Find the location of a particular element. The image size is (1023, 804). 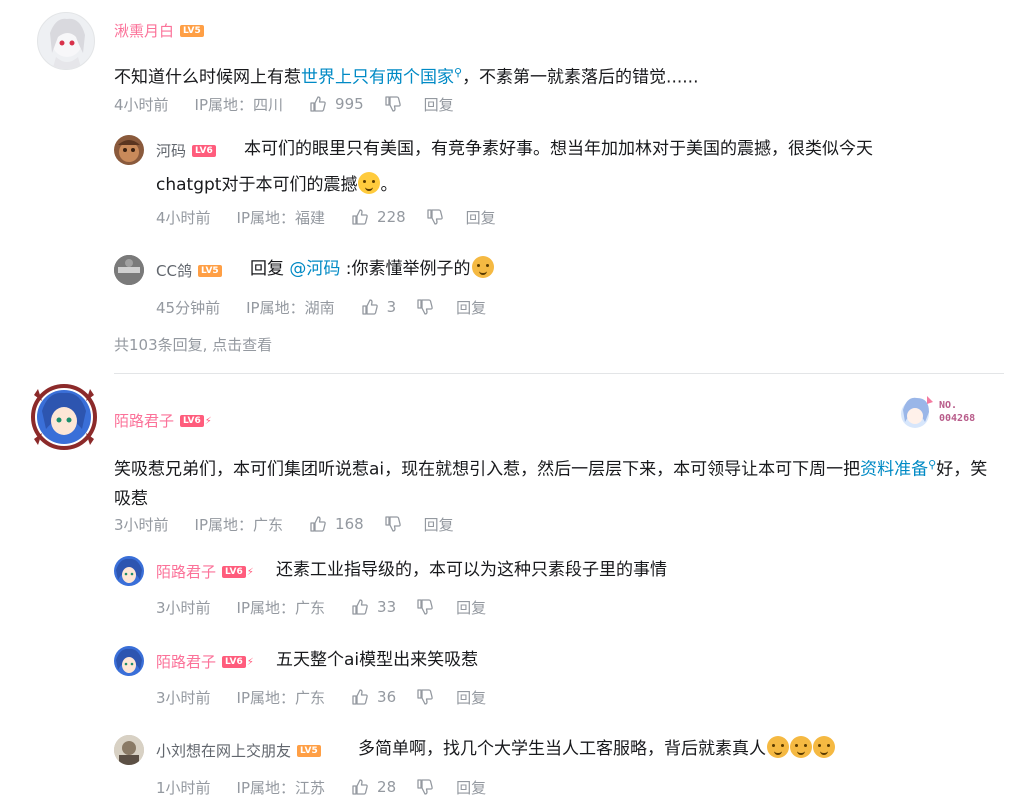

like-button: 36 is located at coordinates (373, 697).